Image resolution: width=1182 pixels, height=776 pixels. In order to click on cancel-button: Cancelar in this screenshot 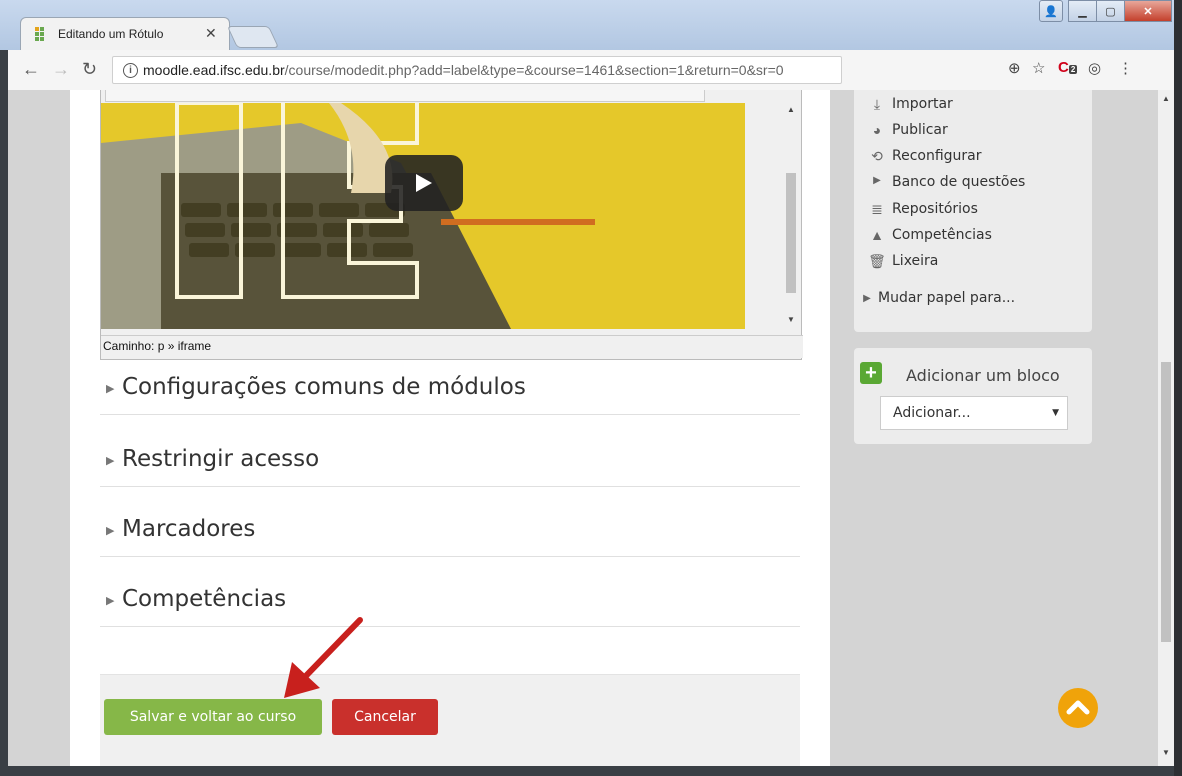, I will do `click(385, 717)`.